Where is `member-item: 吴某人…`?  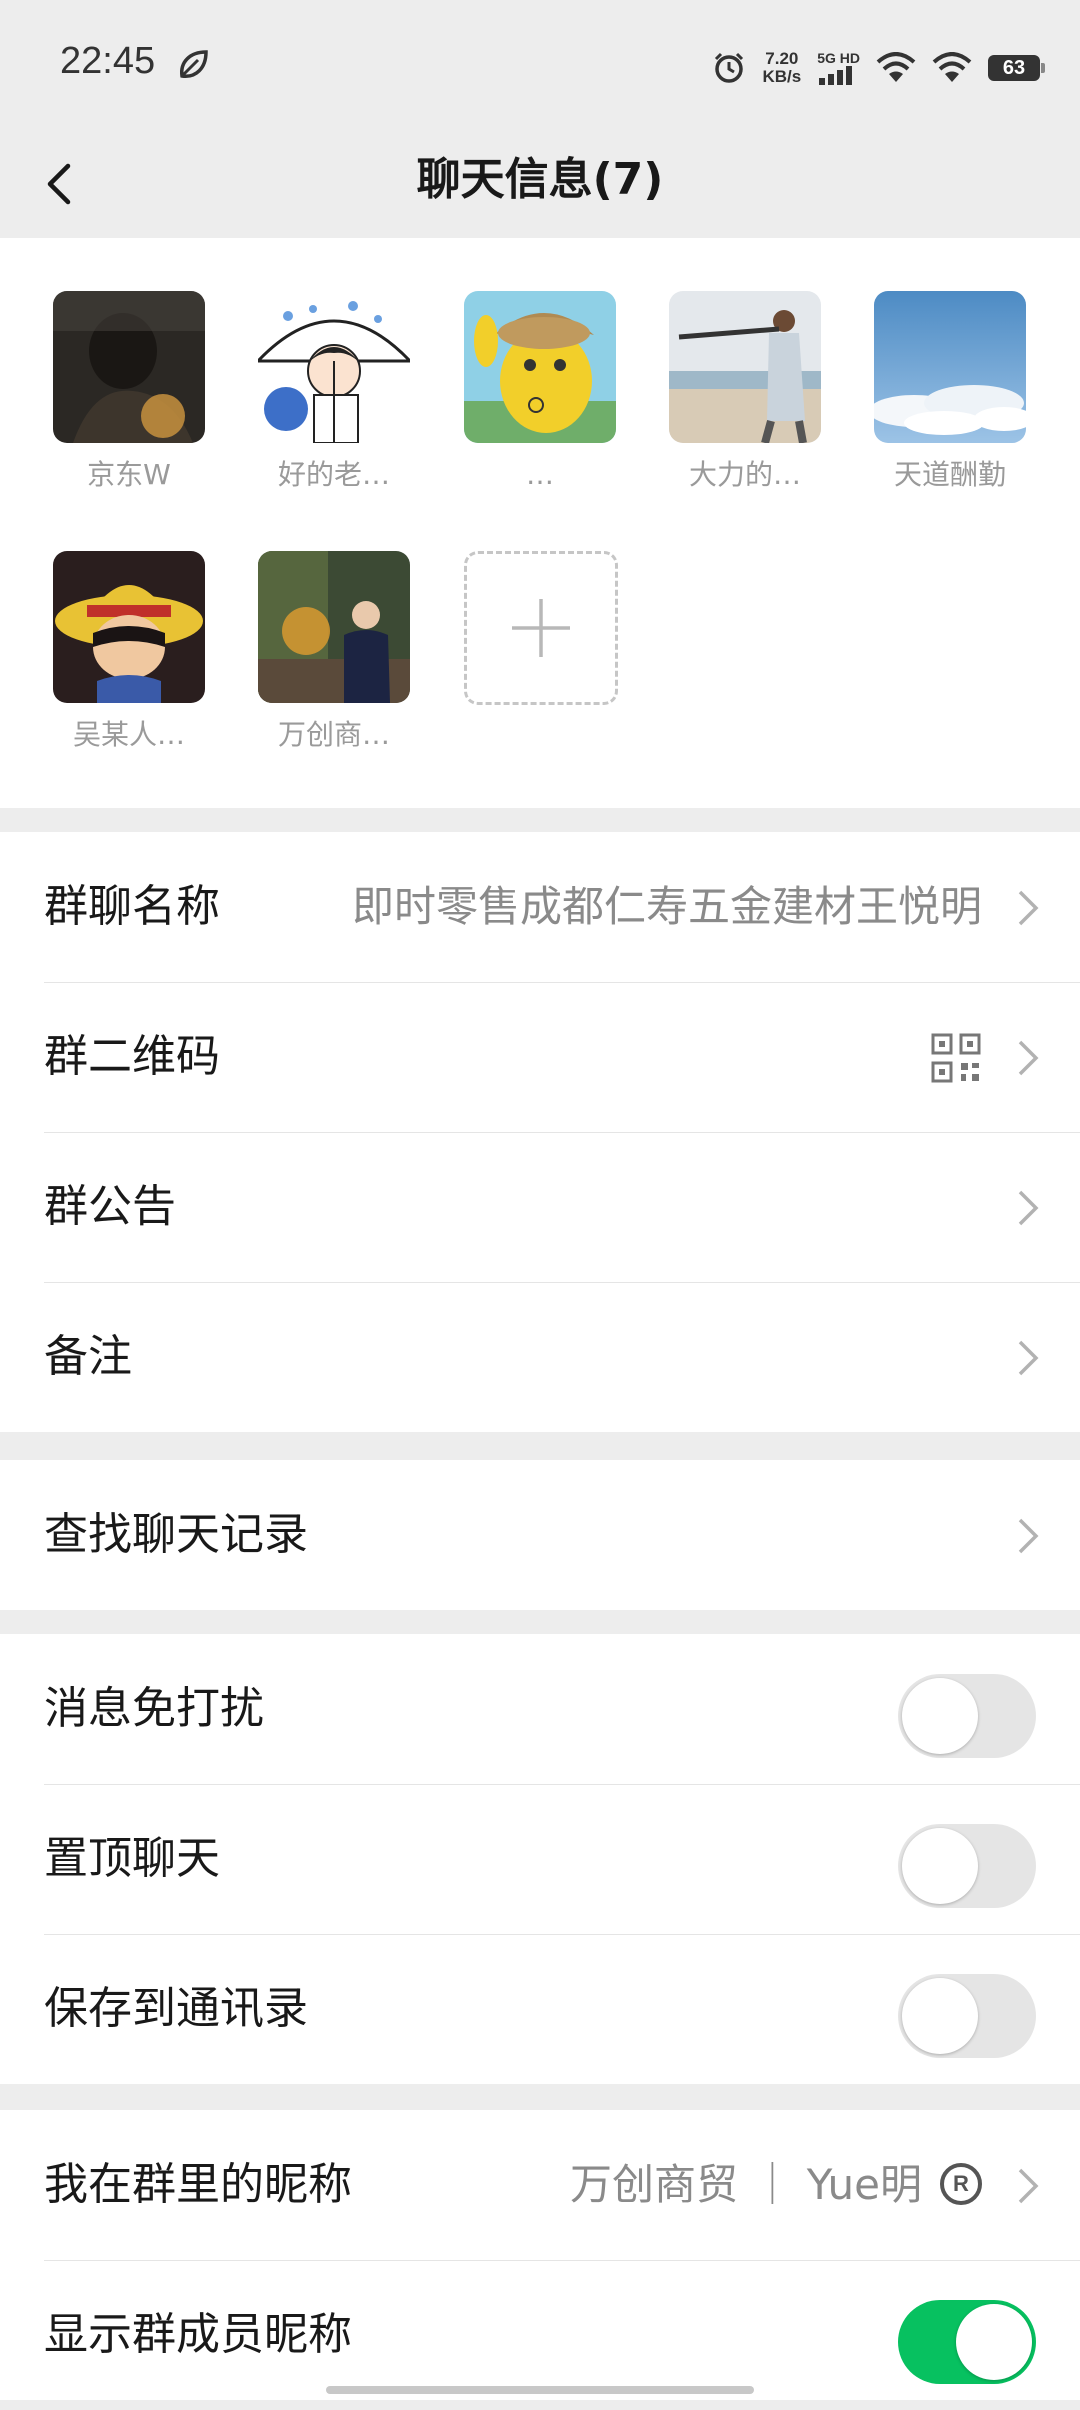
member-item: 吴某人… is located at coordinates (129, 652).